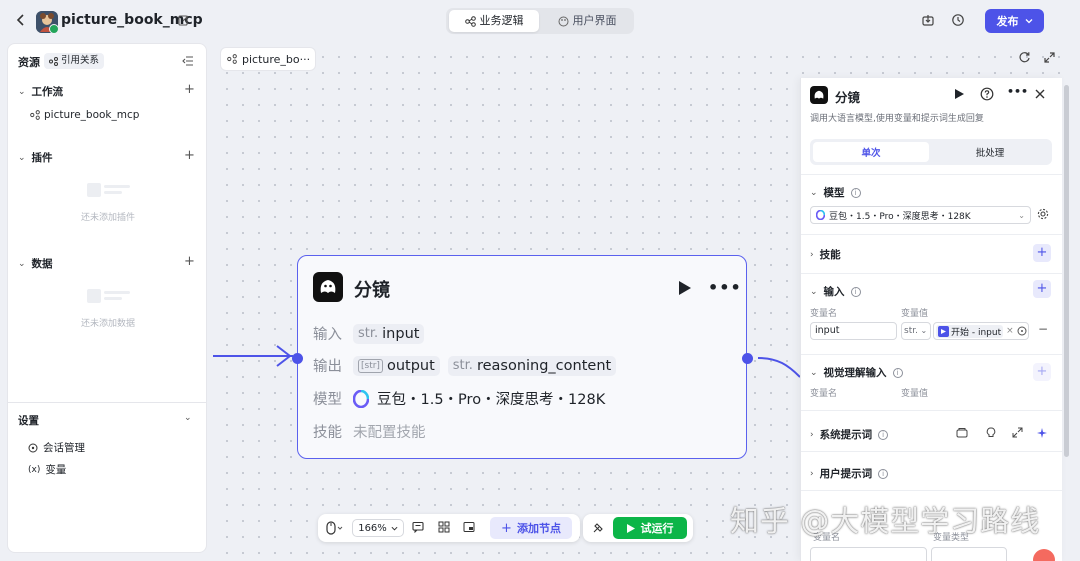  I want to click on add-workflow-button: +, so click(189, 89).